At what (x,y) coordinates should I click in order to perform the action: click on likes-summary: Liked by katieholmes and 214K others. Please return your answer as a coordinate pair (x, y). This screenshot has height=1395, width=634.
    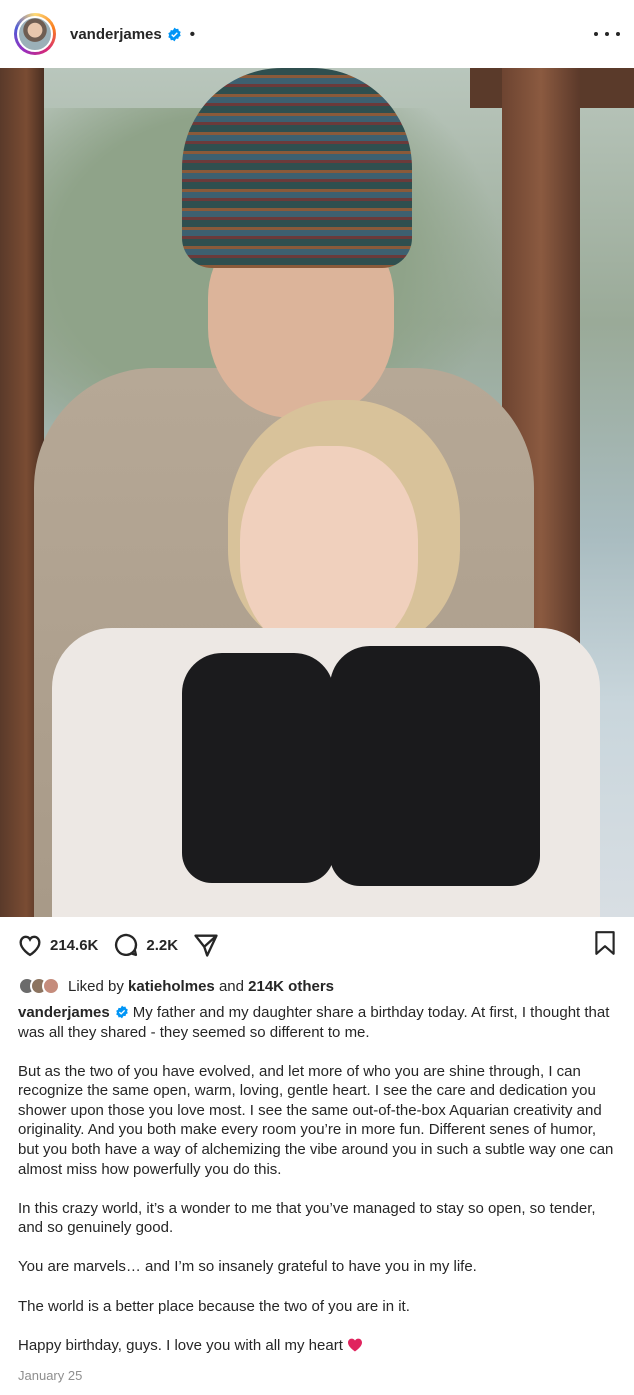
    Looking at the image, I should click on (176, 986).